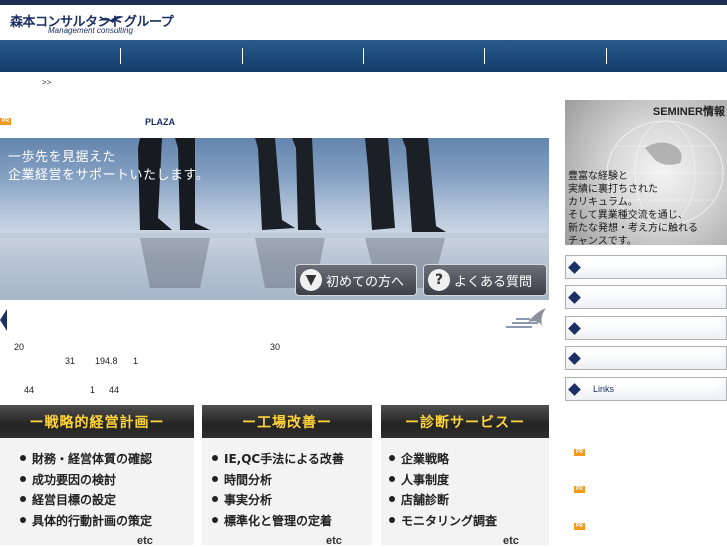  I want to click on info-text-7: 1, so click(93, 390).